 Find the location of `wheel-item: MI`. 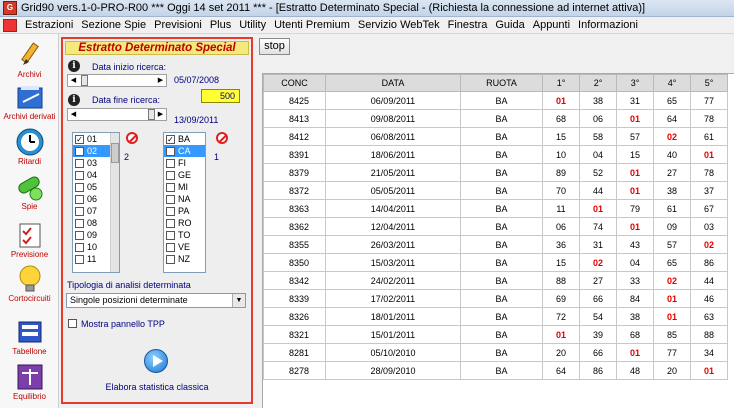

wheel-item: MI is located at coordinates (184, 187).